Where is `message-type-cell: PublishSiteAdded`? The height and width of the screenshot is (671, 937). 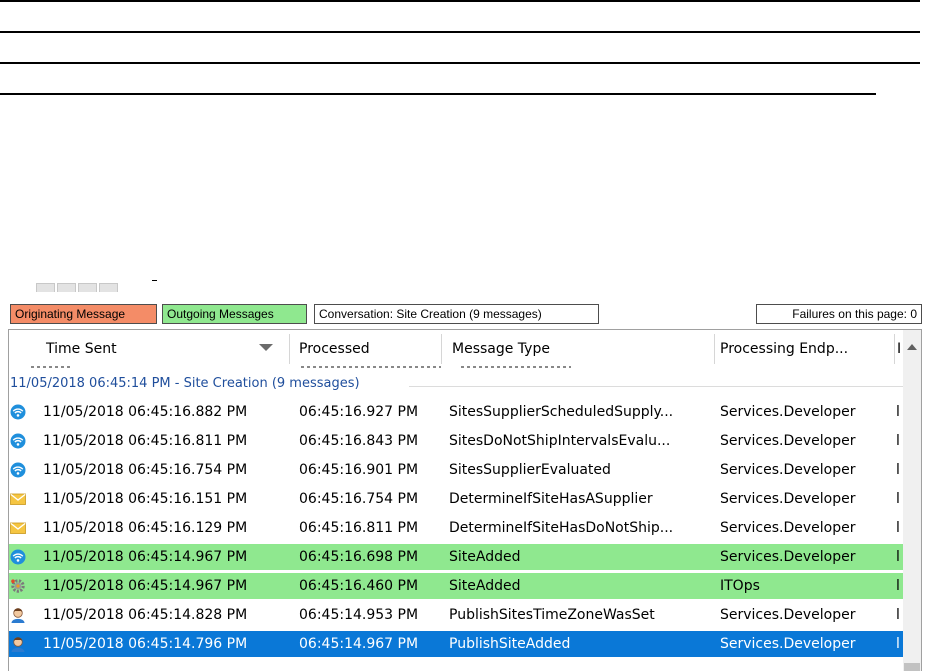
message-type-cell: PublishSiteAdded is located at coordinates (510, 644).